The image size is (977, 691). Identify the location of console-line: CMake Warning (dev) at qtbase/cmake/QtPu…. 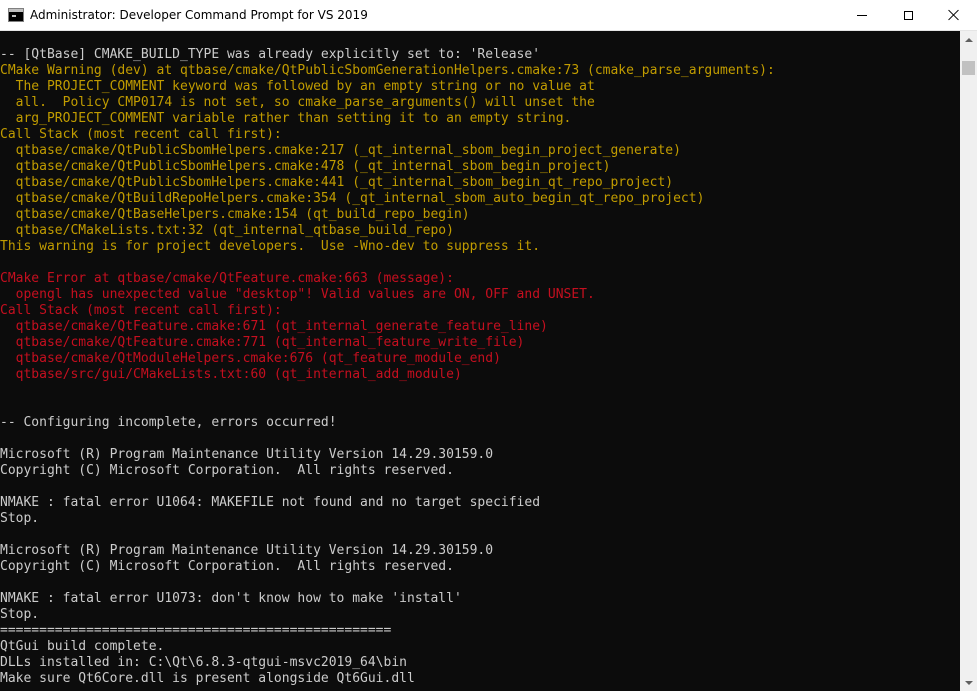
(387, 70).